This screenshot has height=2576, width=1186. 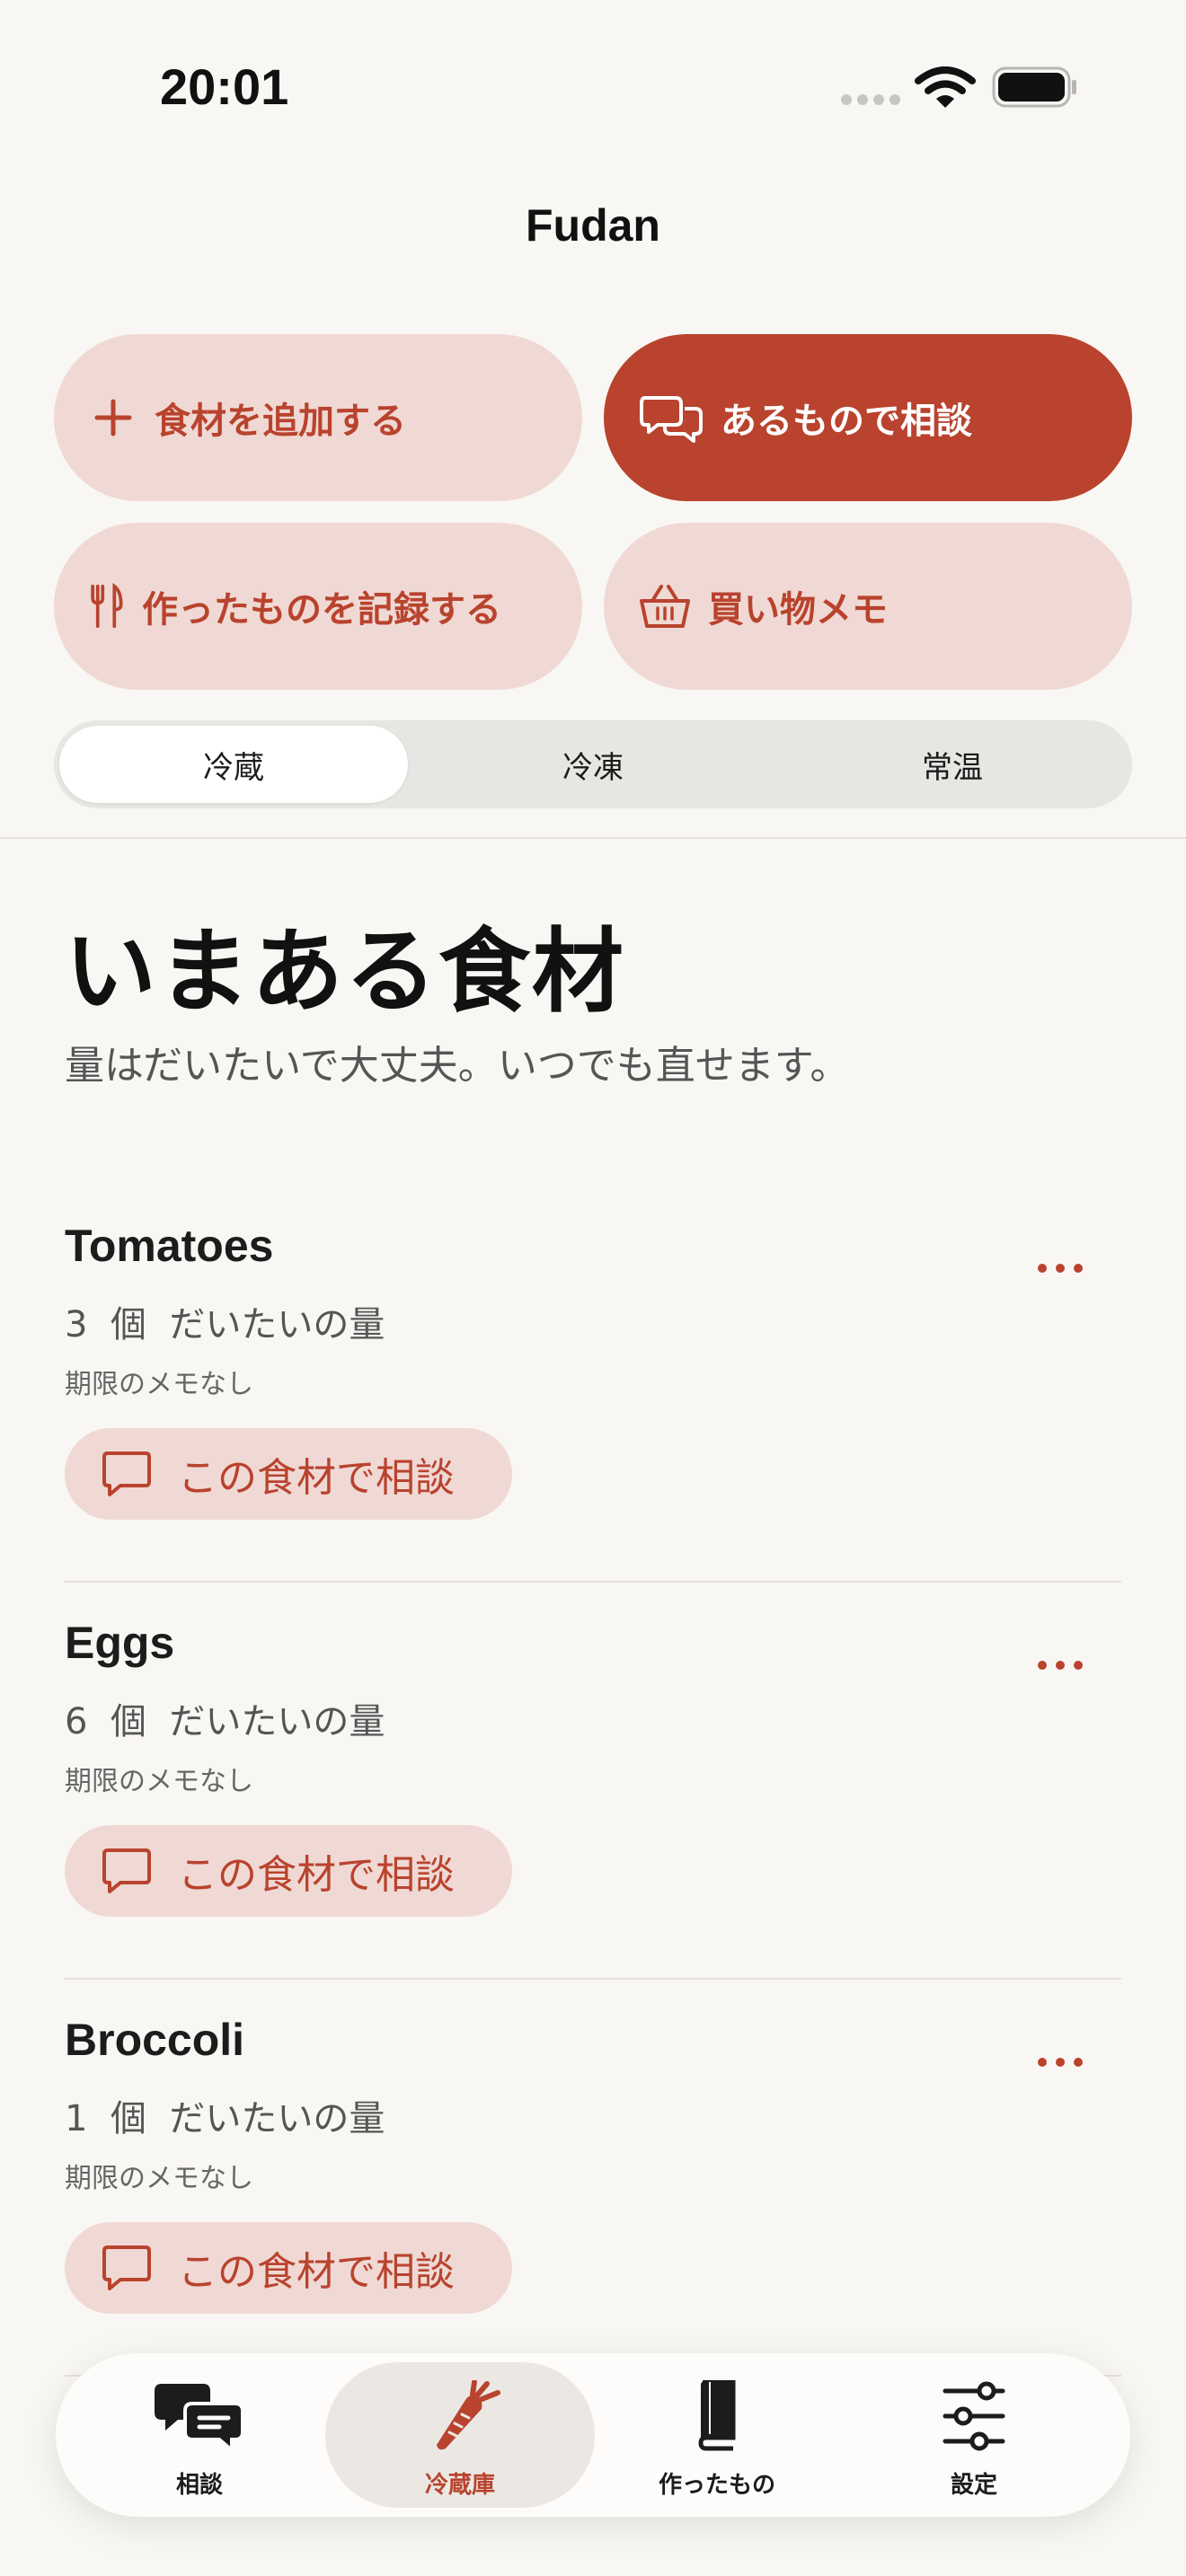 I want to click on tab-fridge: 冷蔵庫, so click(x=460, y=2435).